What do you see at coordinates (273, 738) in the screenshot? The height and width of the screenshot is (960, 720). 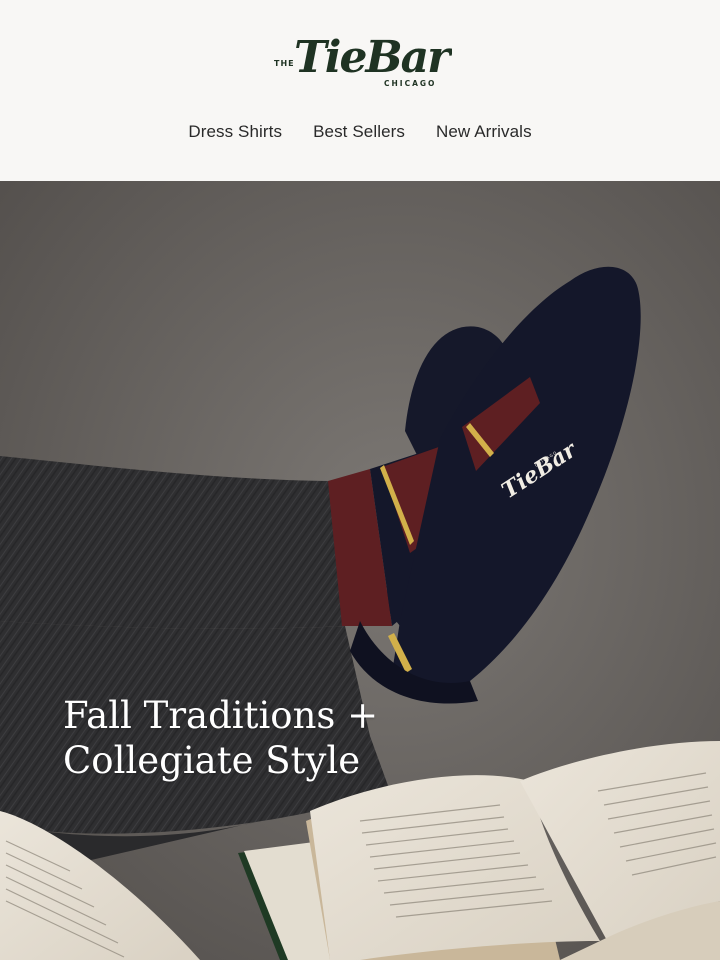 I see `hero-headline: Fall Traditions + Collegiate Style` at bounding box center [273, 738].